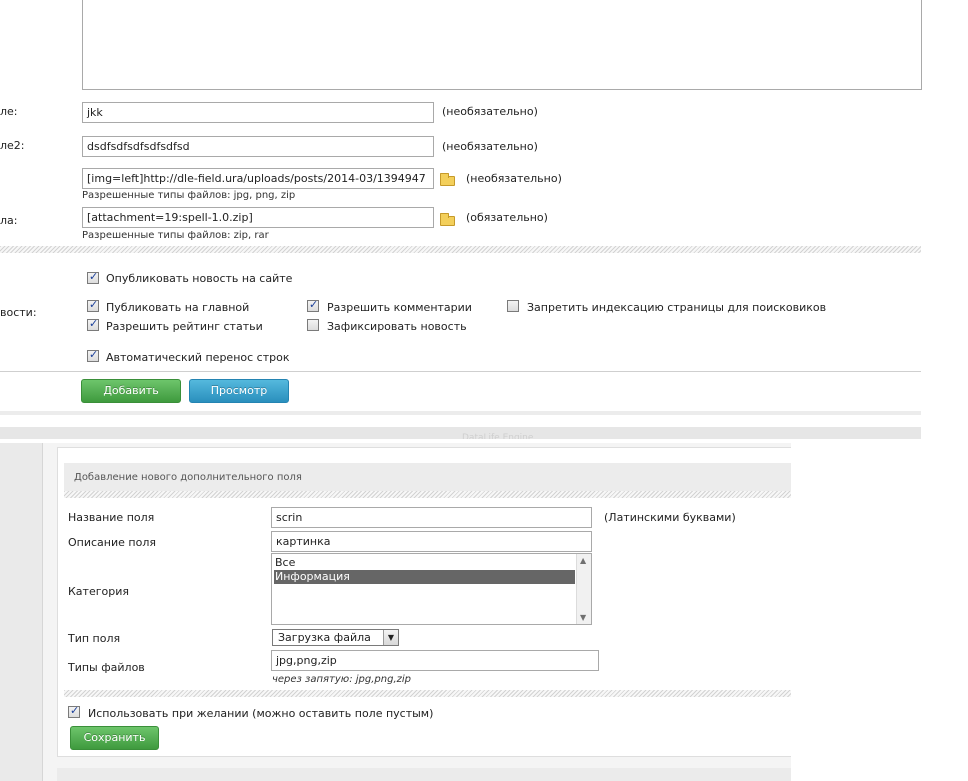 The width and height of the screenshot is (968, 781). Describe the element at coordinates (12, 145) in the screenshot. I see `field-2-label: ле2:` at that location.